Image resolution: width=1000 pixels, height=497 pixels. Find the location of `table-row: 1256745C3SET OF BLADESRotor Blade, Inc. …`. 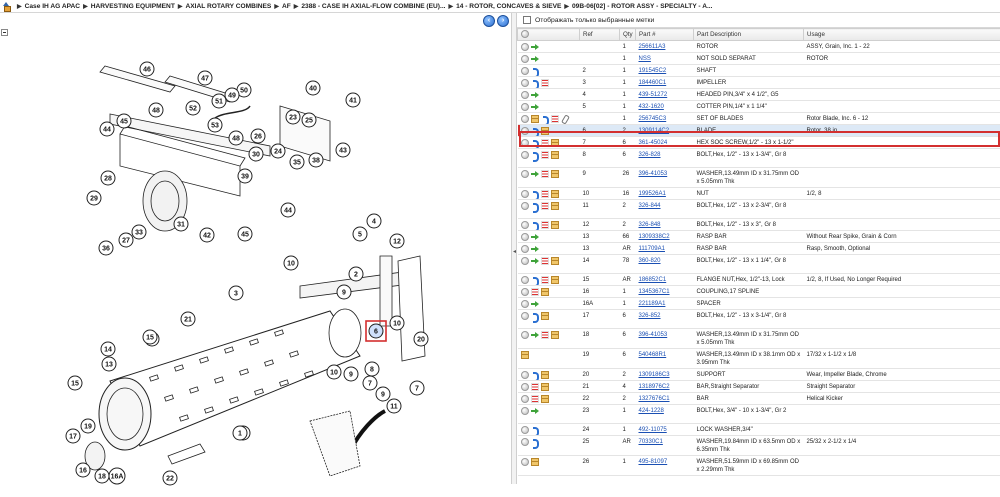

table-row: 1256745C3SET OF BLADESRotor Blade, Inc. … is located at coordinates (759, 119).